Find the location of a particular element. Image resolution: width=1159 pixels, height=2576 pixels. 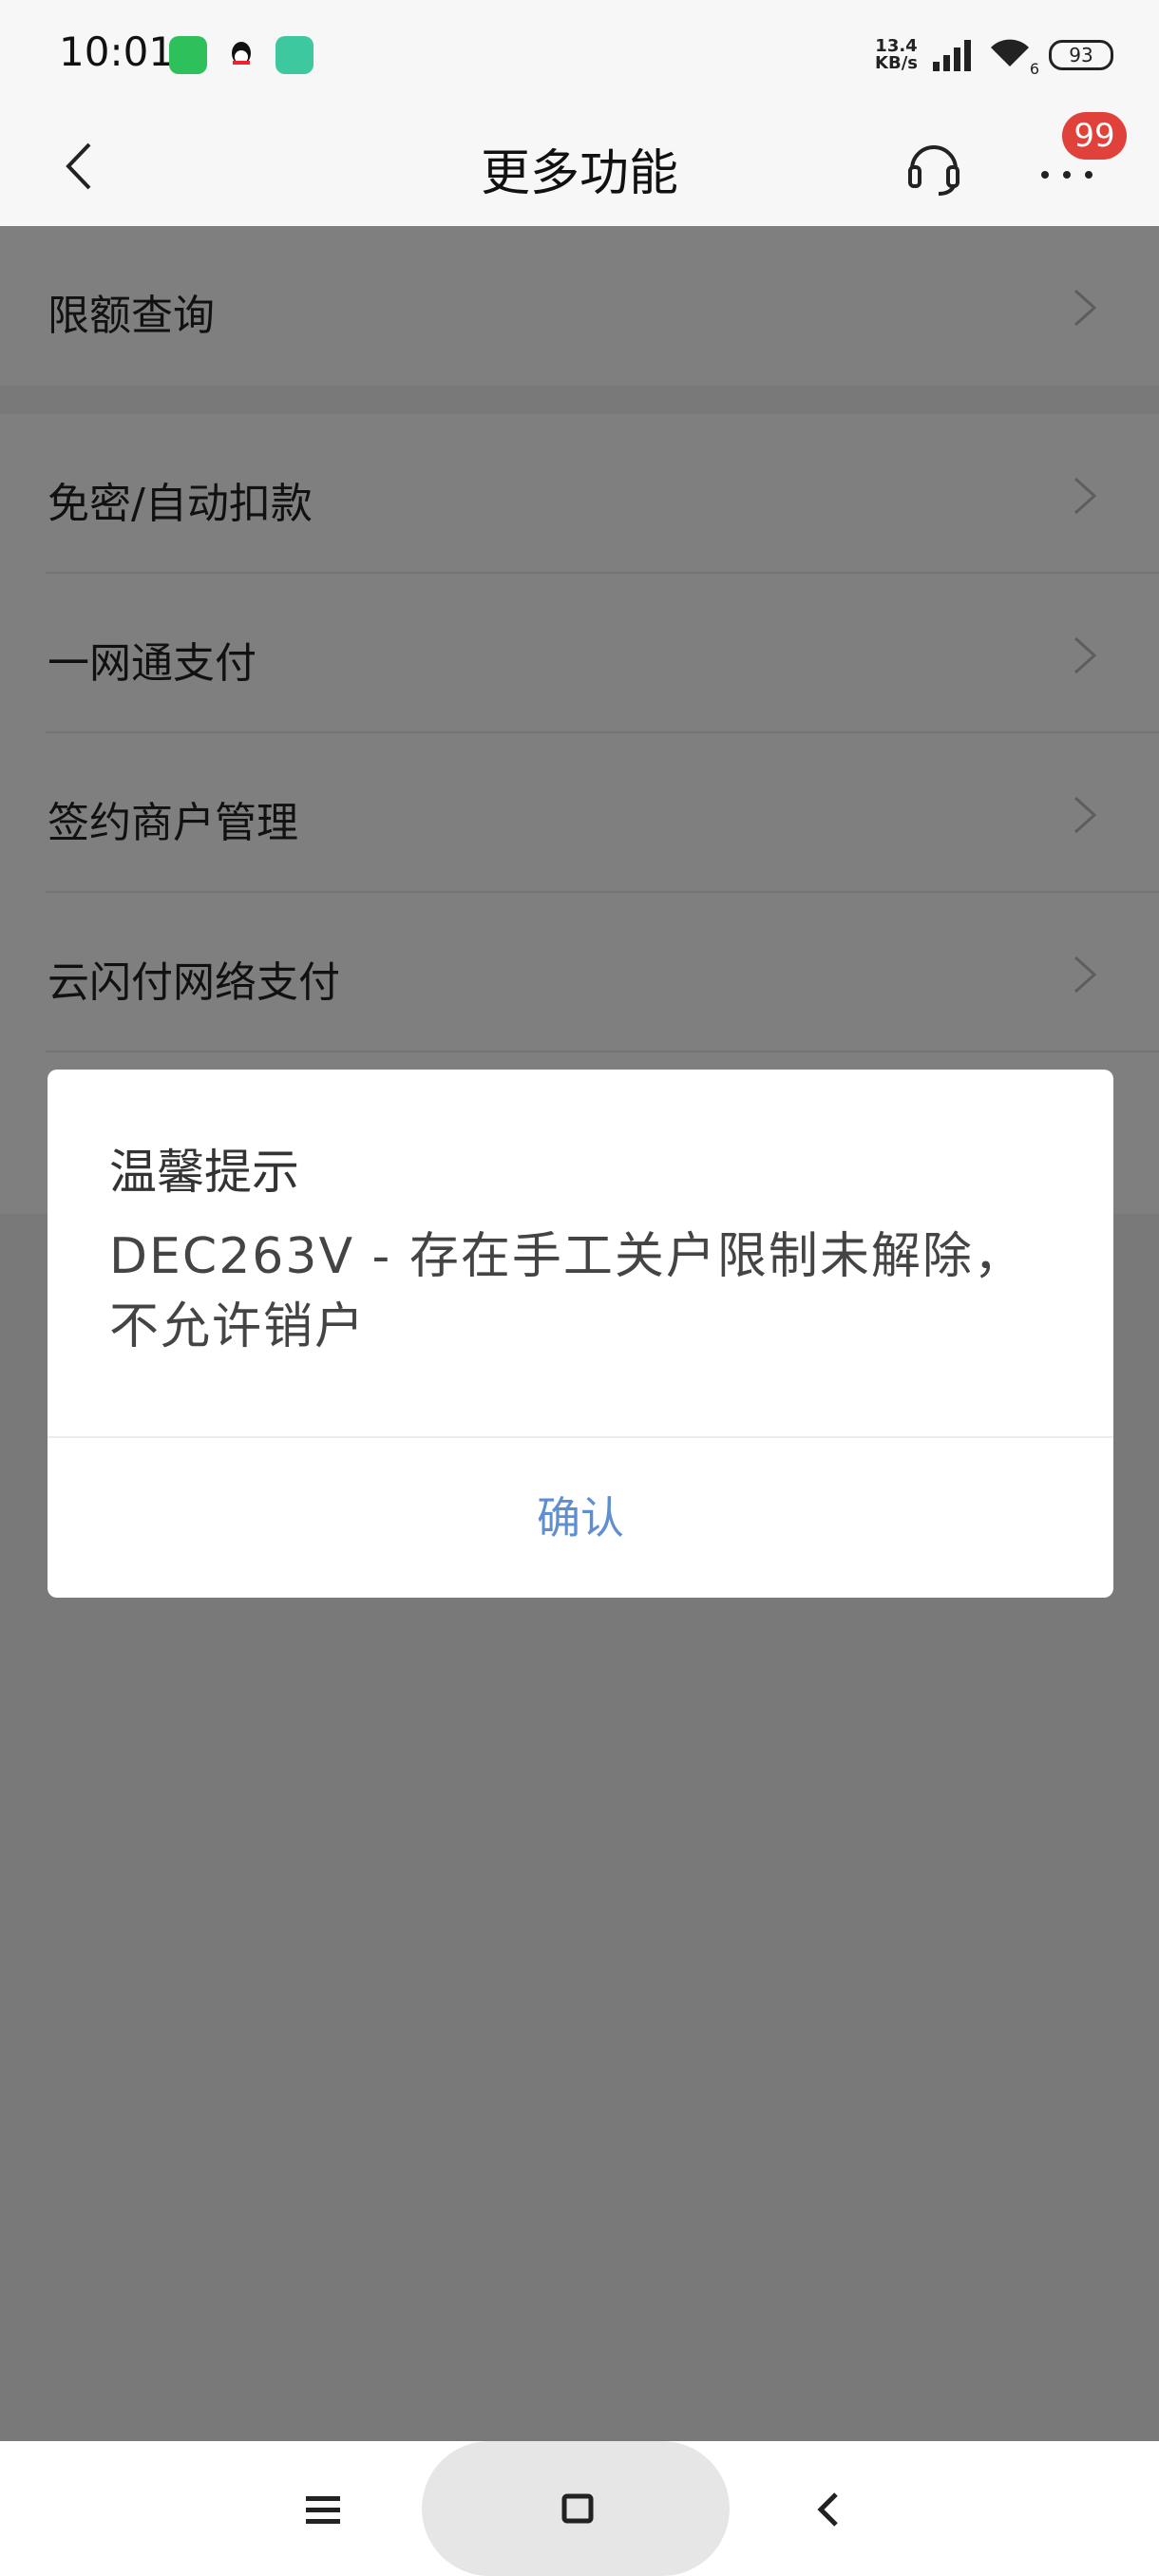

battery-indicator: 93 is located at coordinates (1081, 55).